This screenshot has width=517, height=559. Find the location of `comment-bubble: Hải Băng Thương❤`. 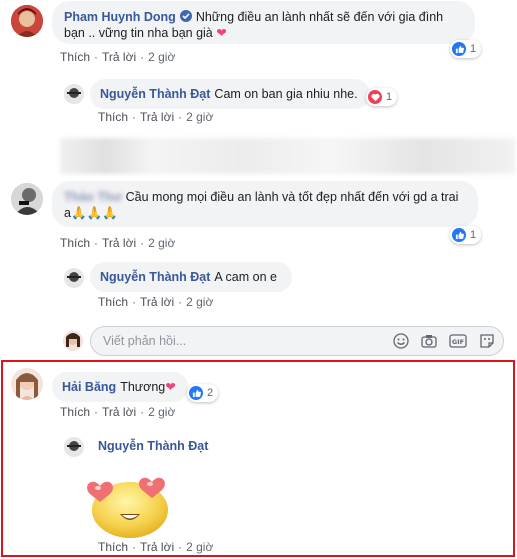

comment-bubble: Hải Băng Thương❤ is located at coordinates (120, 387).